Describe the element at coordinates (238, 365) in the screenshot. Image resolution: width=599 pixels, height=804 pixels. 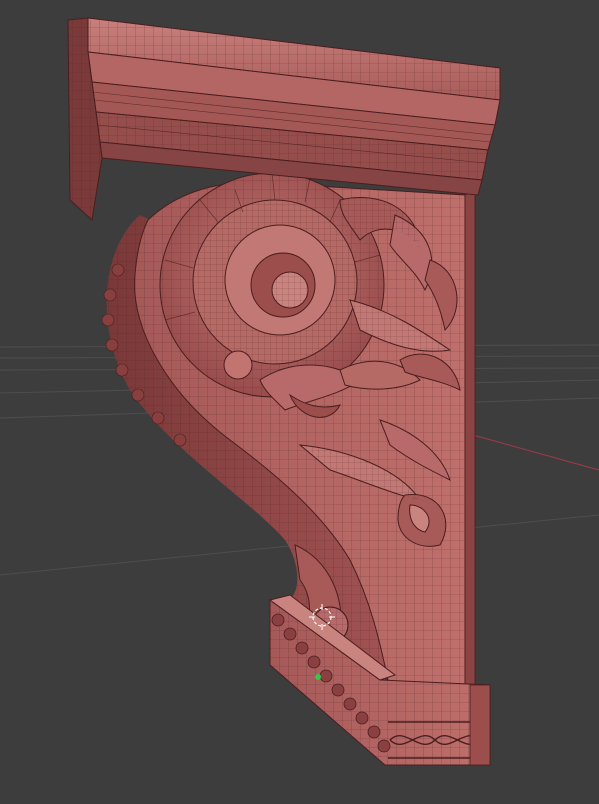
I see `scroll-boss` at that location.